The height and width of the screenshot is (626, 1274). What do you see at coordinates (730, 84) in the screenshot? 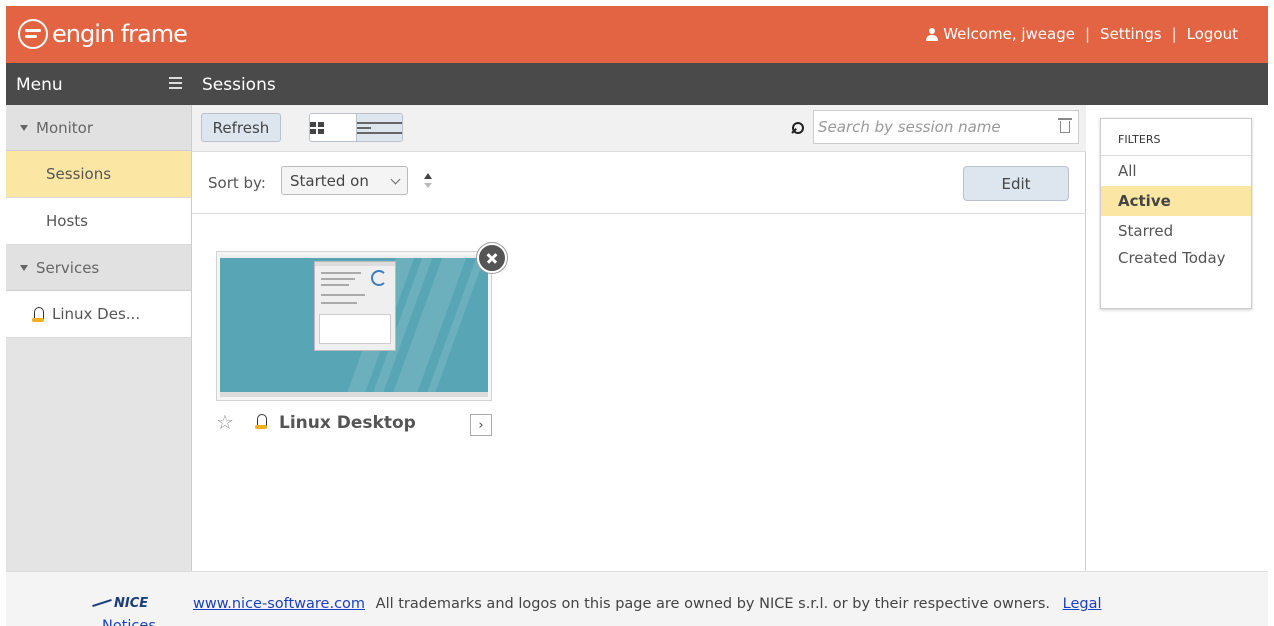
I see `page-title-bar: Sessions` at bounding box center [730, 84].